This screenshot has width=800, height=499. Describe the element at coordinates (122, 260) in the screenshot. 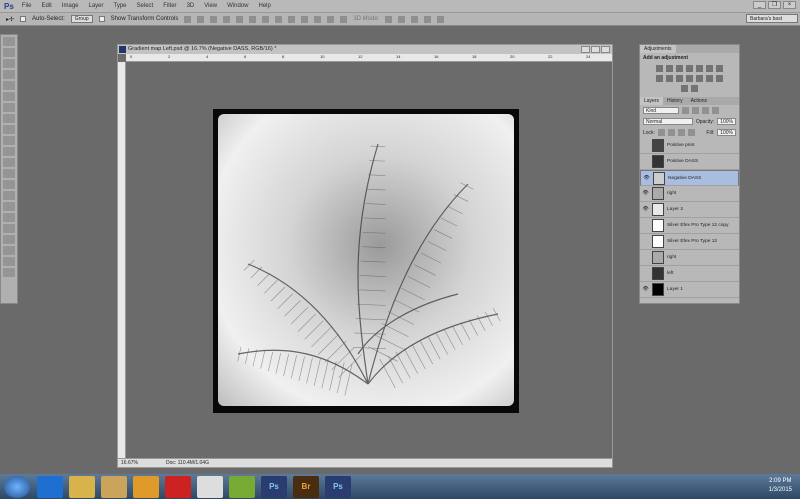

I see `vertical-ruler` at that location.